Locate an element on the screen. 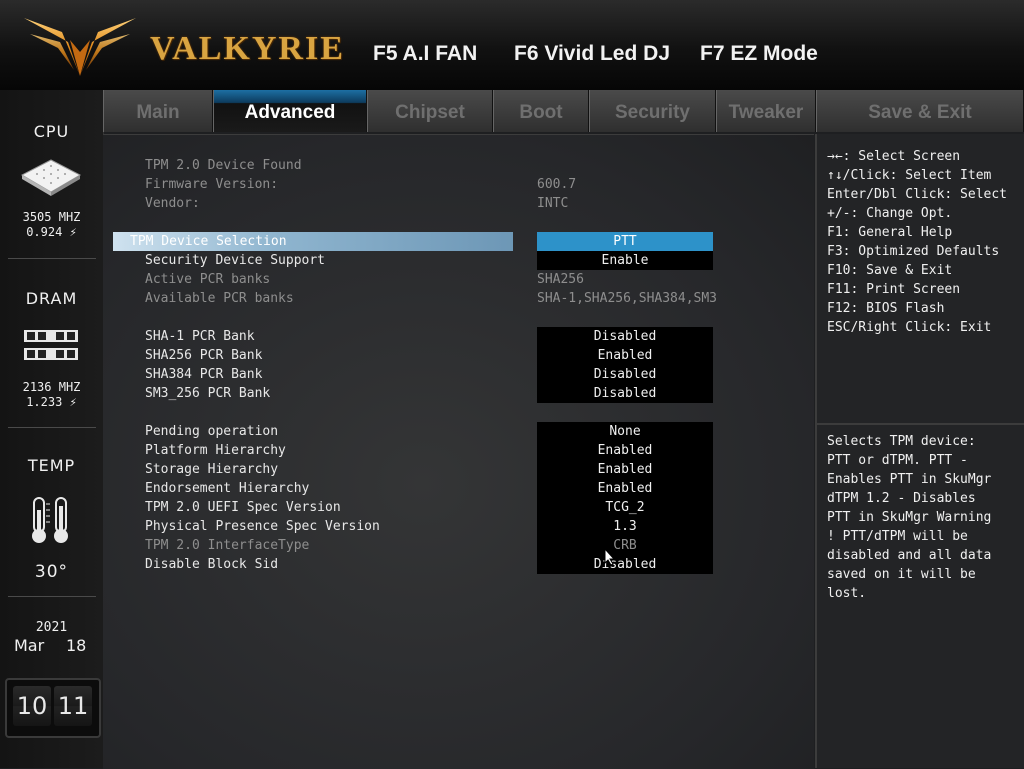  setting-label: Platform Hierarchy is located at coordinates (215, 450).